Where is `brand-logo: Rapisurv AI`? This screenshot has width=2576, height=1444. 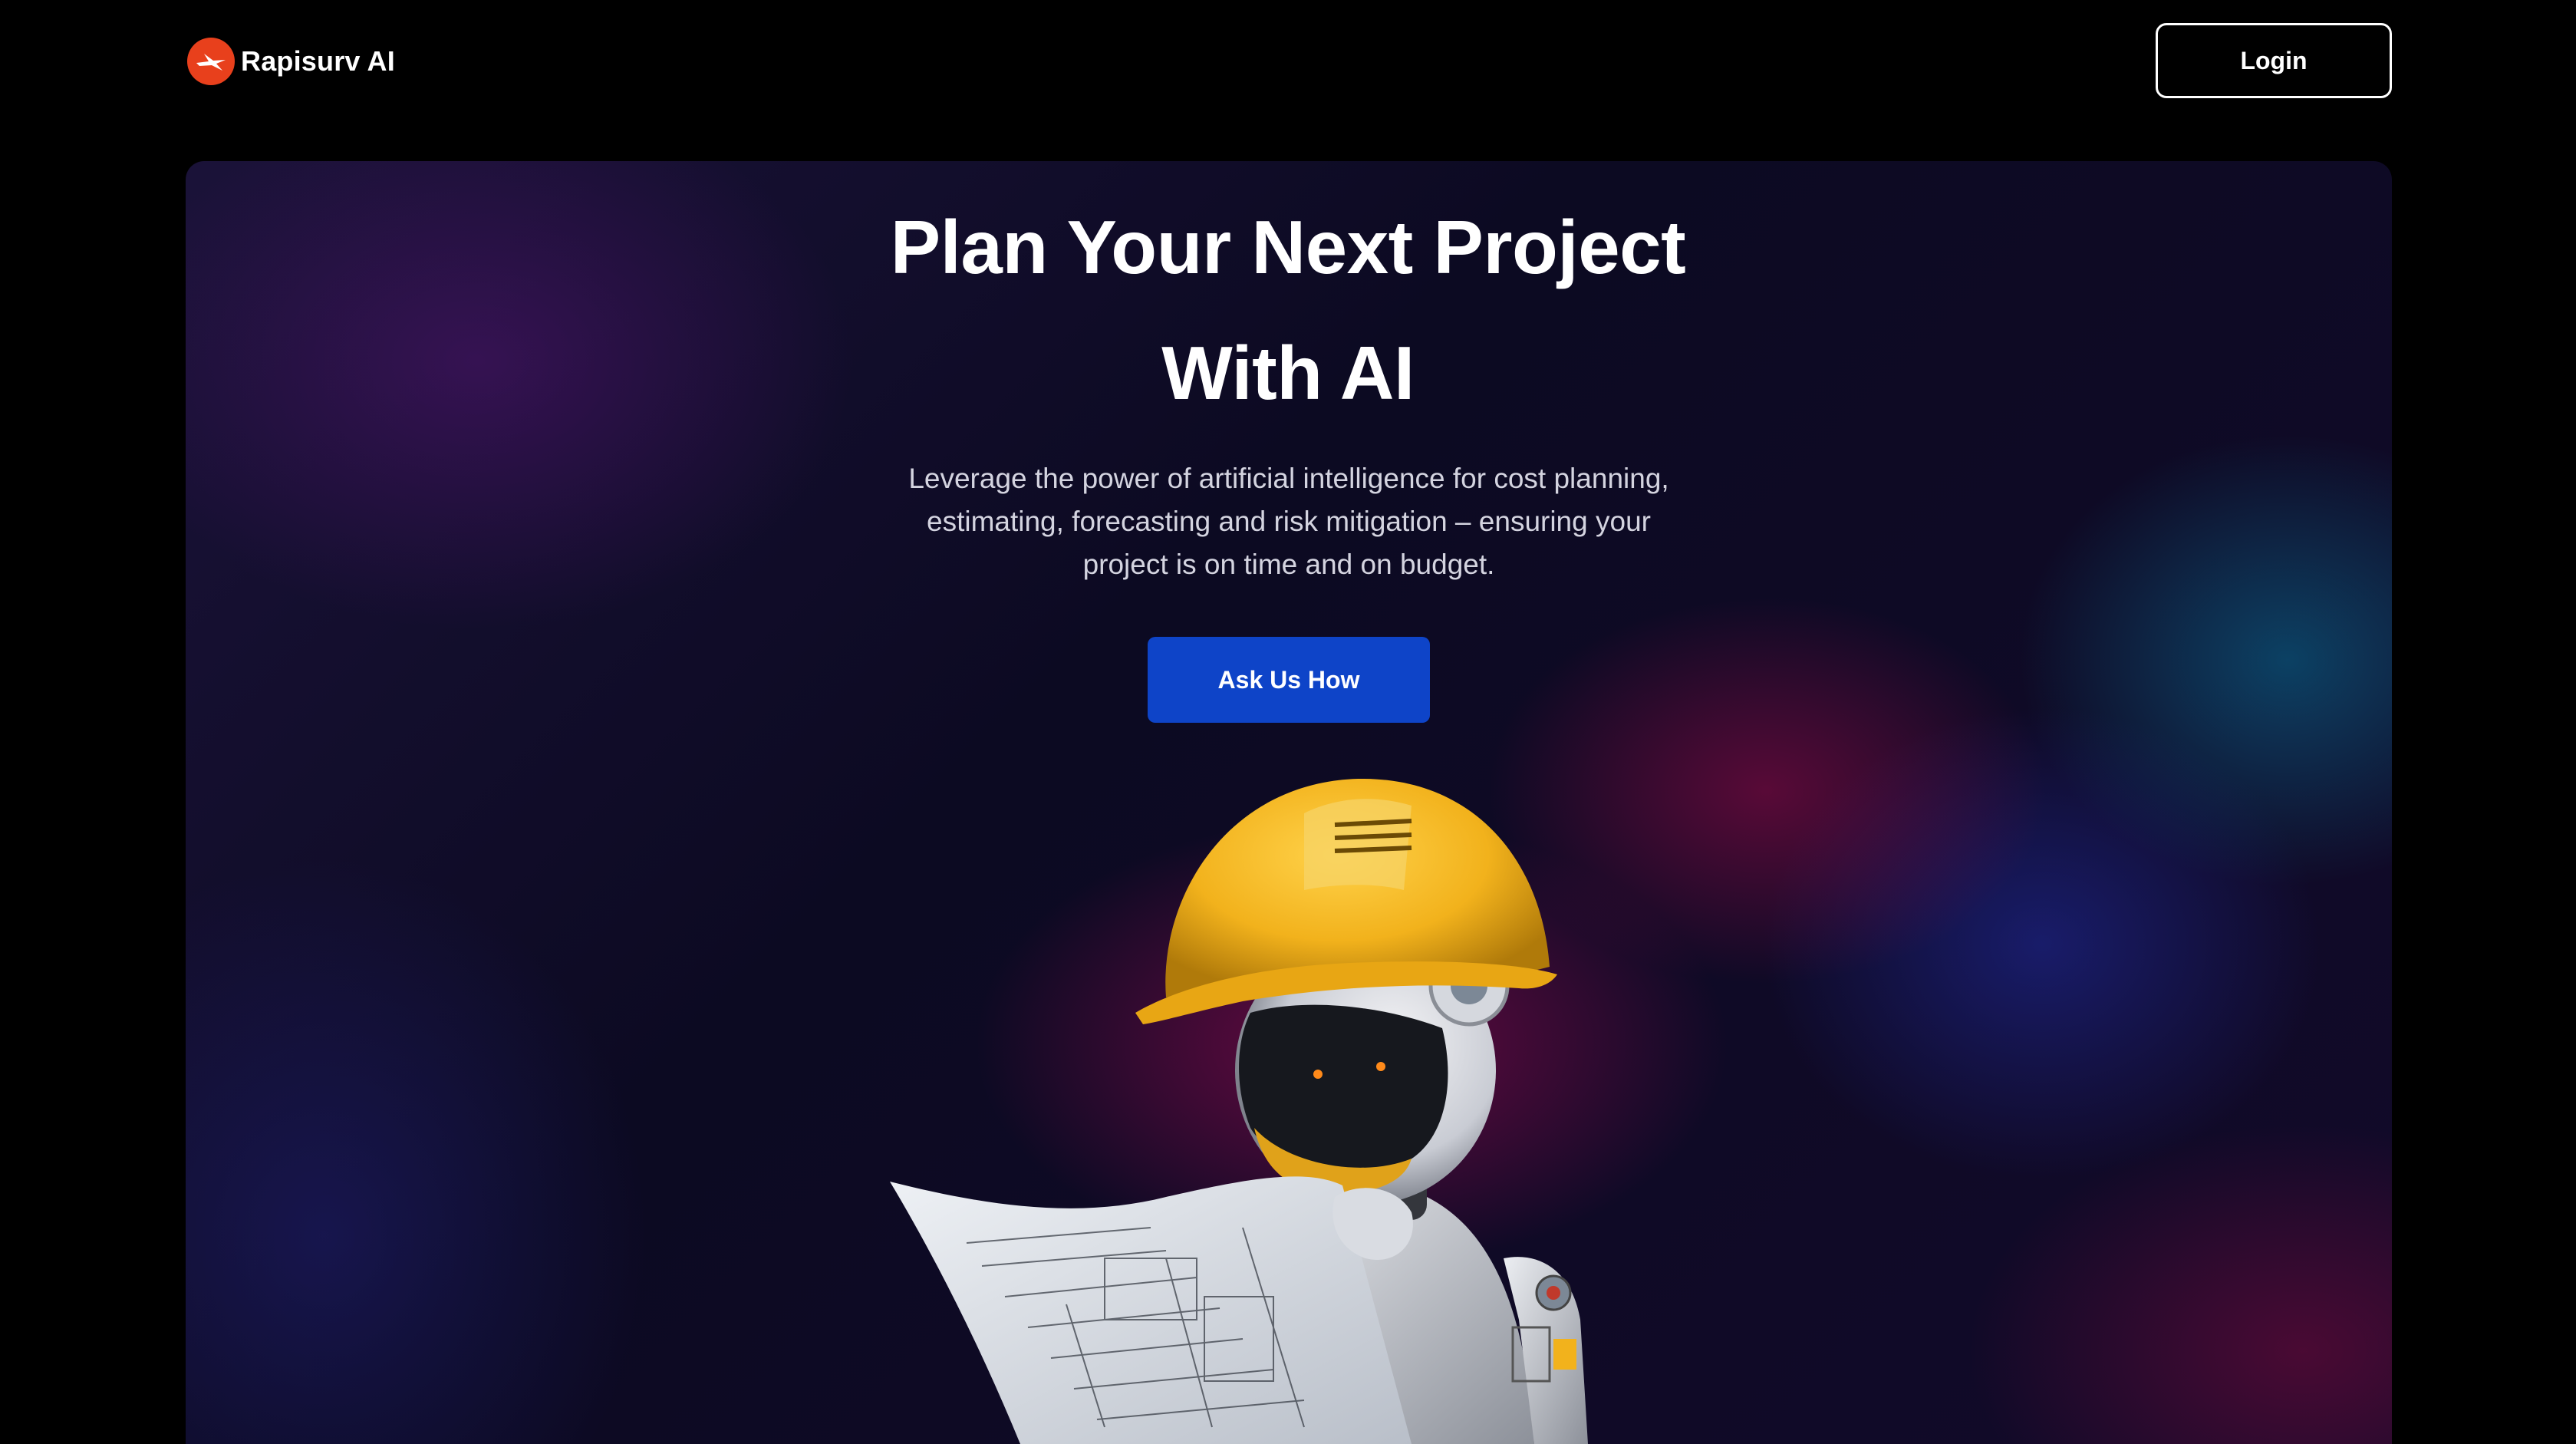 brand-logo: Rapisurv AI is located at coordinates (291, 61).